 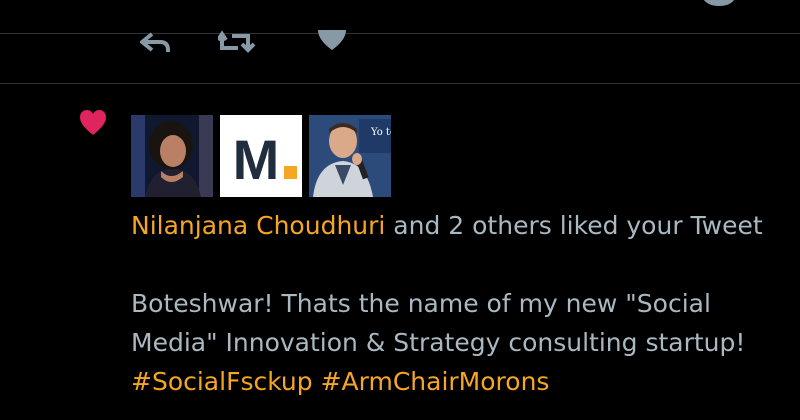 I want to click on avatar-m-logo: M, so click(x=261, y=156).